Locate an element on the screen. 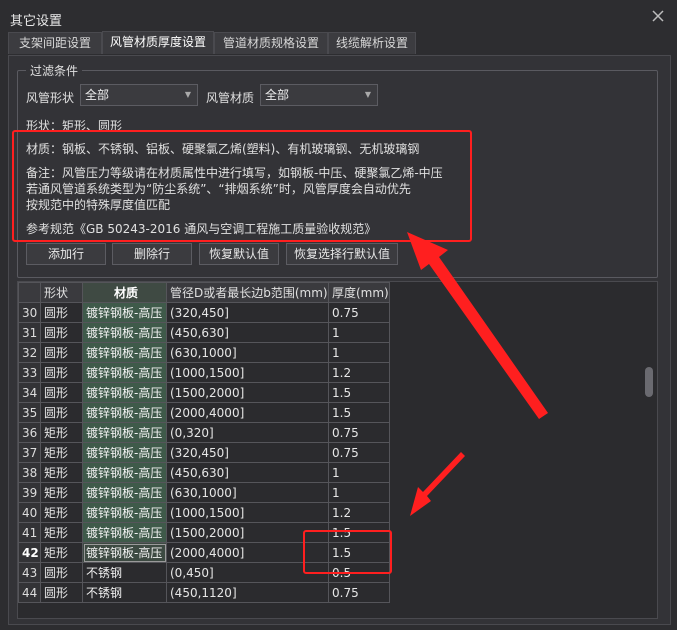 Image resolution: width=677 pixels, height=630 pixels. row-number-cell: 41 is located at coordinates (29, 532).